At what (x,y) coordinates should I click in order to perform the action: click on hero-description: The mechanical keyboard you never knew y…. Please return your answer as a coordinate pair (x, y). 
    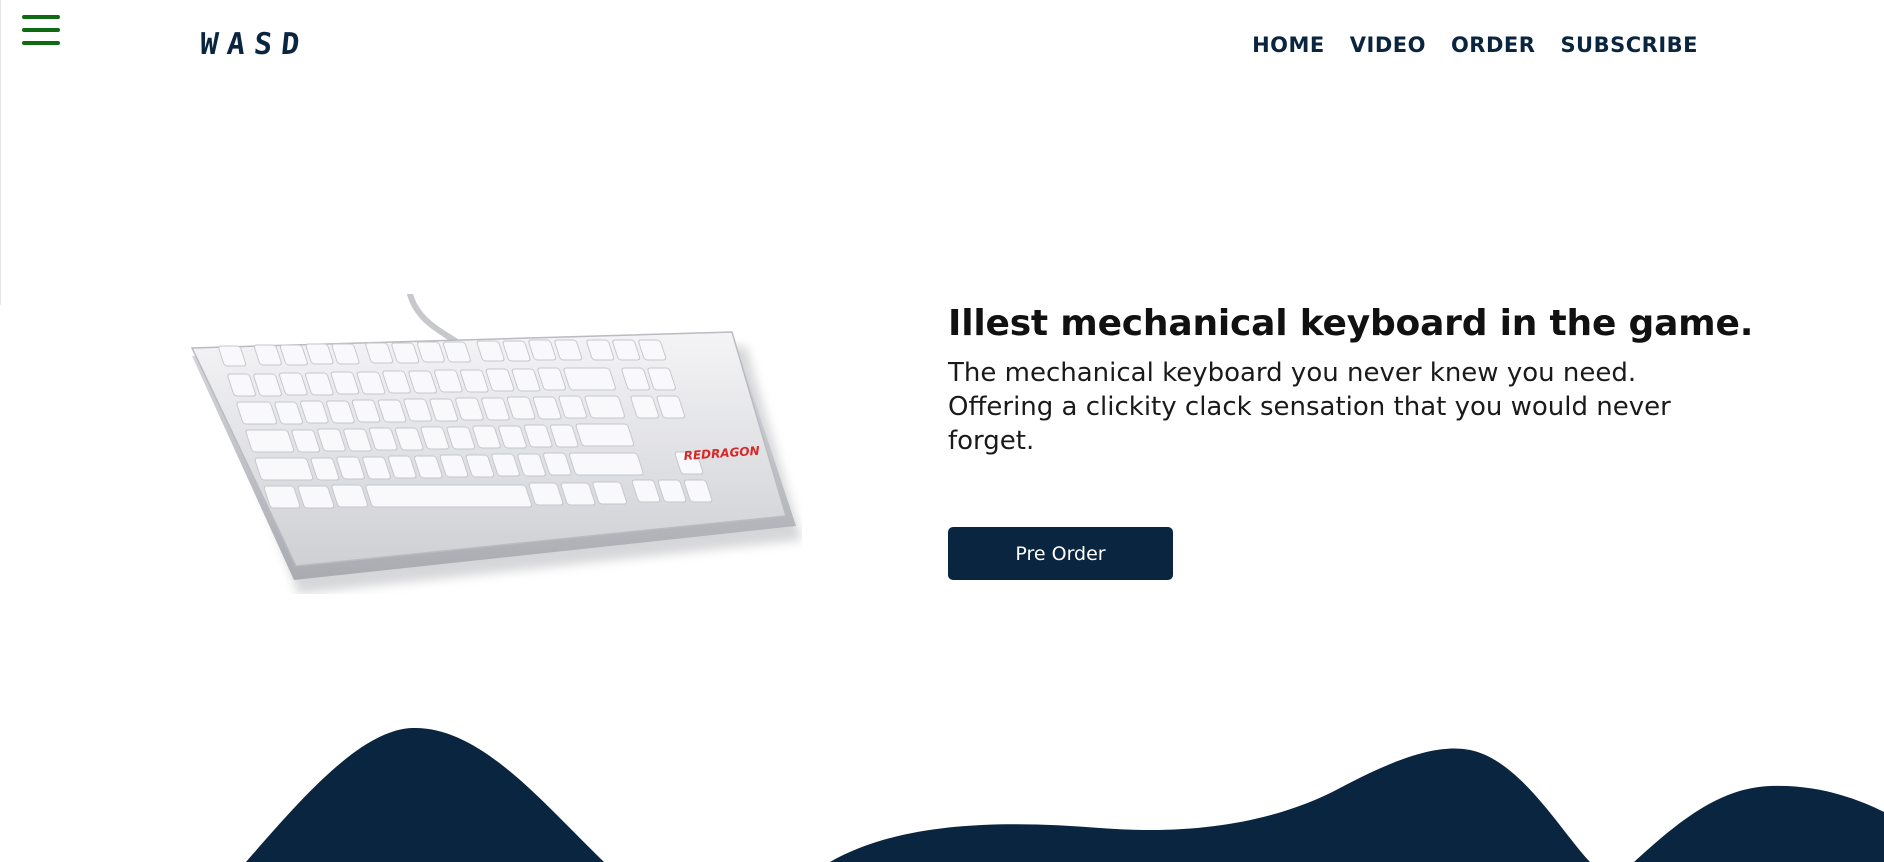
    Looking at the image, I should click on (1309, 407).